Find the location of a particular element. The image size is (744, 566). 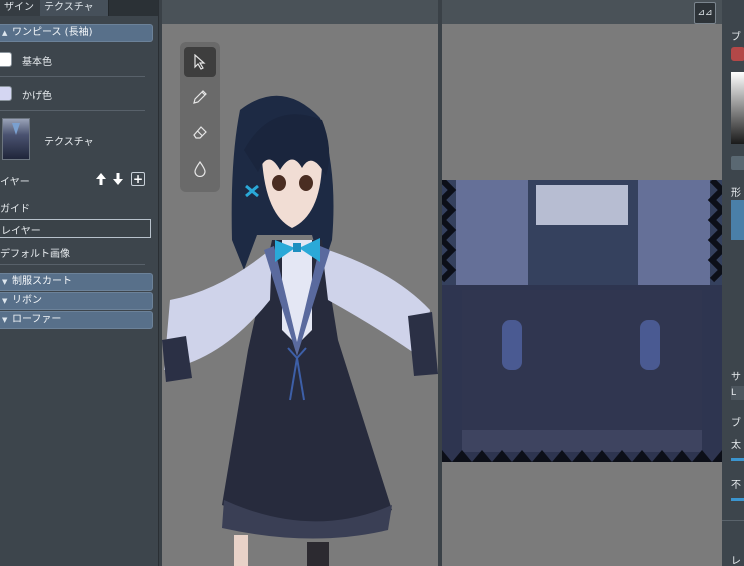

section-skirt-label: 制服スカート is located at coordinates (42, 281).